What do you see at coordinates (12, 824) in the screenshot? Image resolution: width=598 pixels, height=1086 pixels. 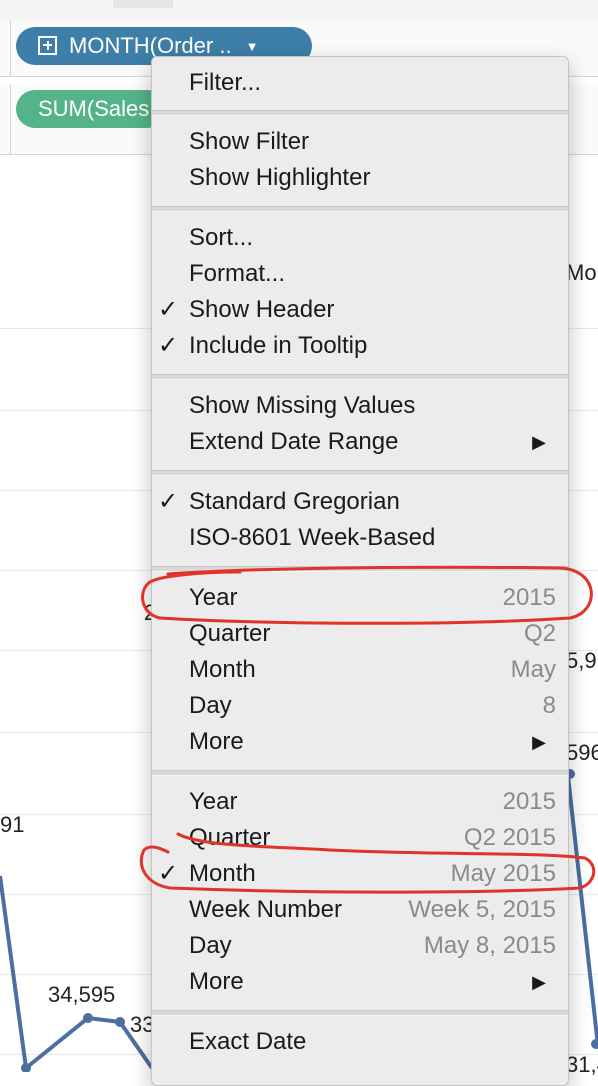 I see `data-label: 91` at bounding box center [12, 824].